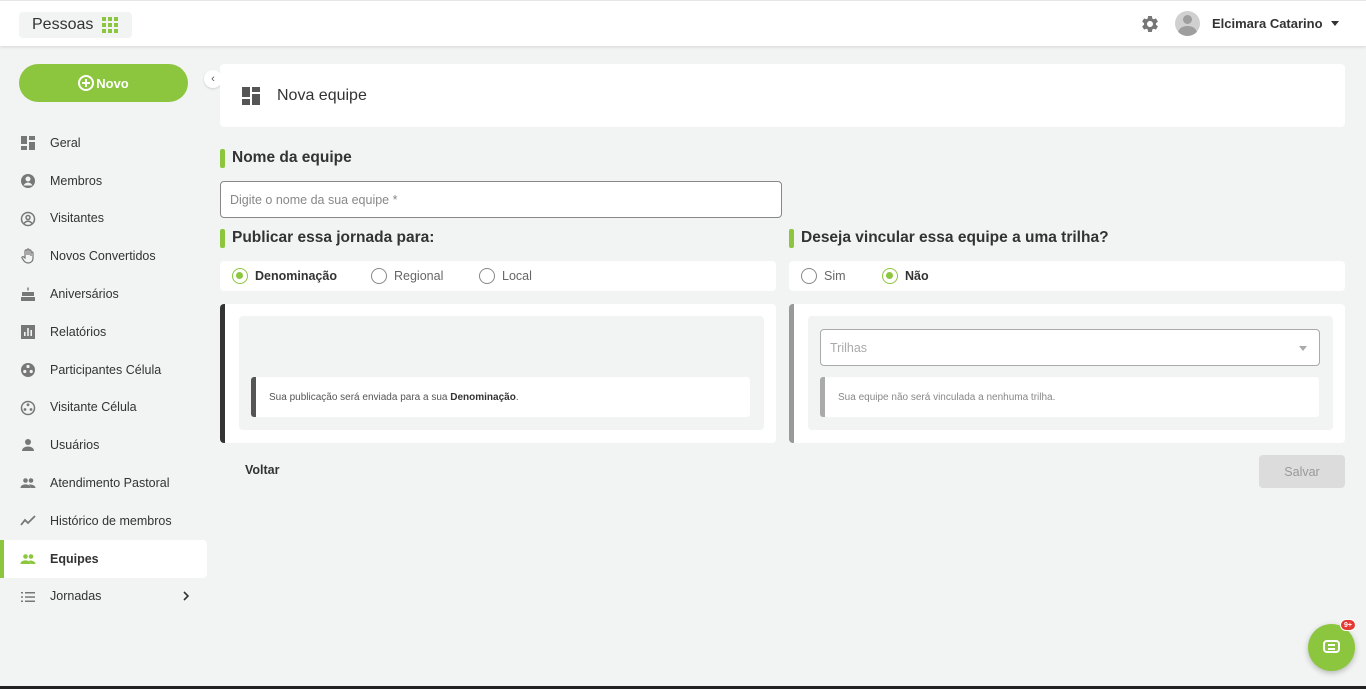 This screenshot has width=1366, height=689. What do you see at coordinates (419, 276) in the screenshot?
I see `radio-label: Regional` at bounding box center [419, 276].